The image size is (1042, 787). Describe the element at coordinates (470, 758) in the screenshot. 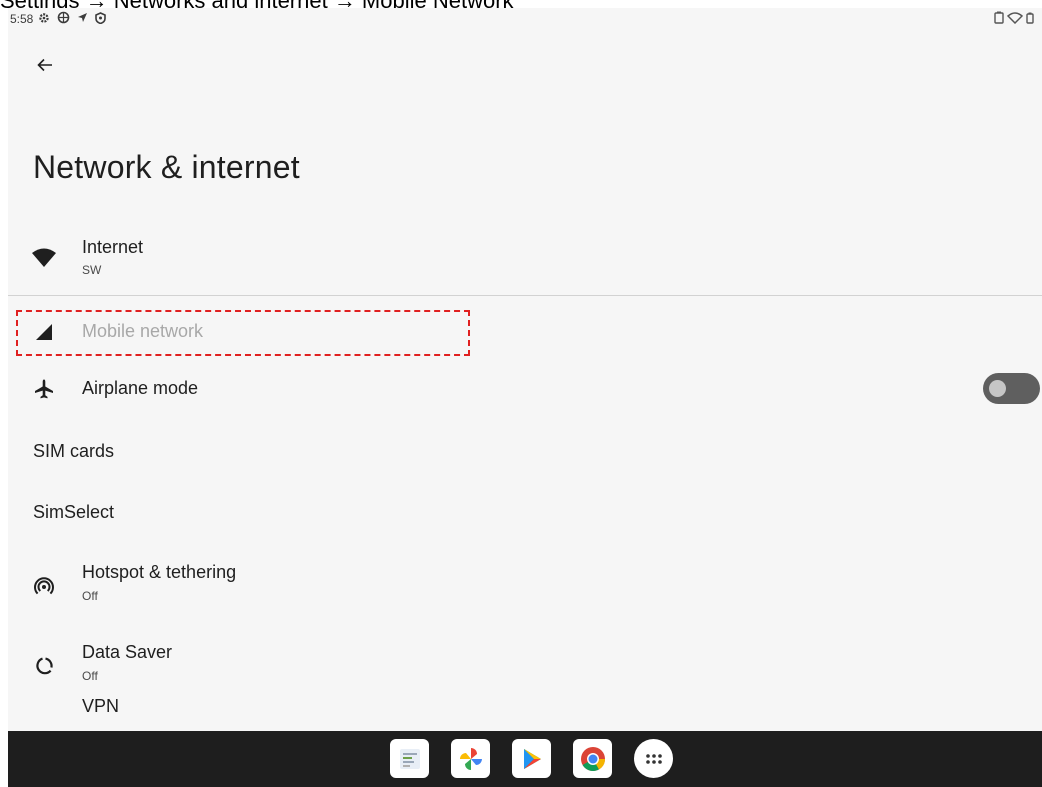

I see `photos-app-icon` at that location.